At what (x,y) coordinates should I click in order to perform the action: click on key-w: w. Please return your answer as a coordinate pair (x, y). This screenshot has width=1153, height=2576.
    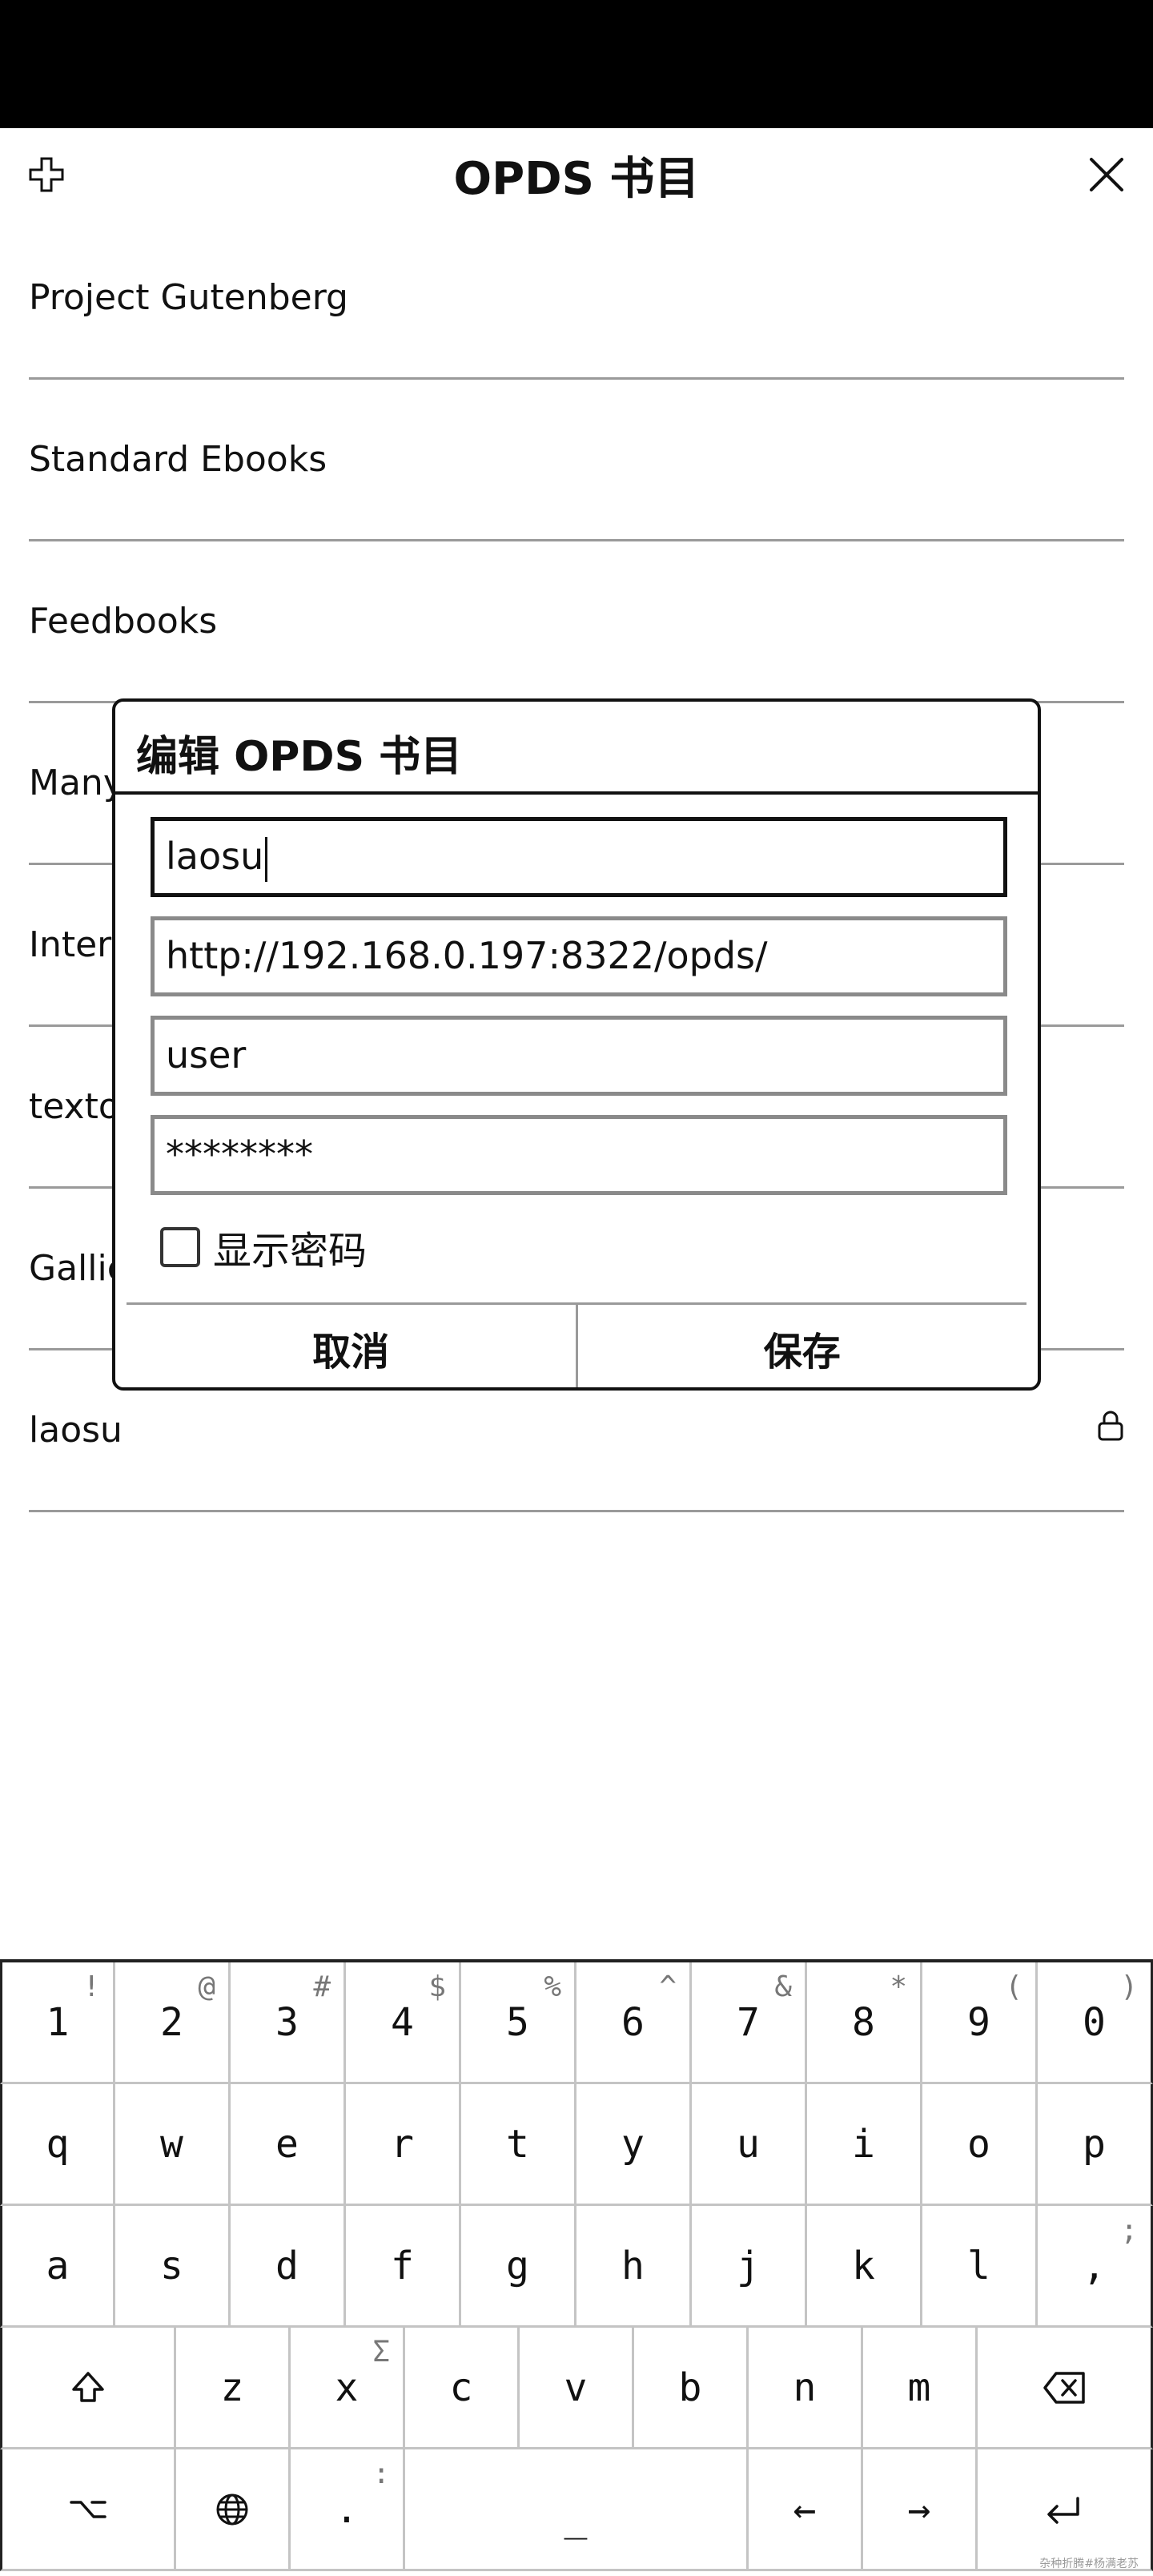
    Looking at the image, I should click on (173, 2145).